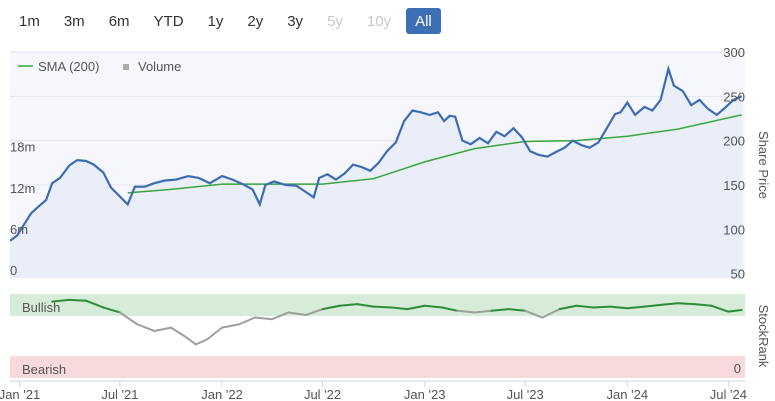  What do you see at coordinates (763, 165) in the screenshot?
I see `price-axis-label: Share Price` at bounding box center [763, 165].